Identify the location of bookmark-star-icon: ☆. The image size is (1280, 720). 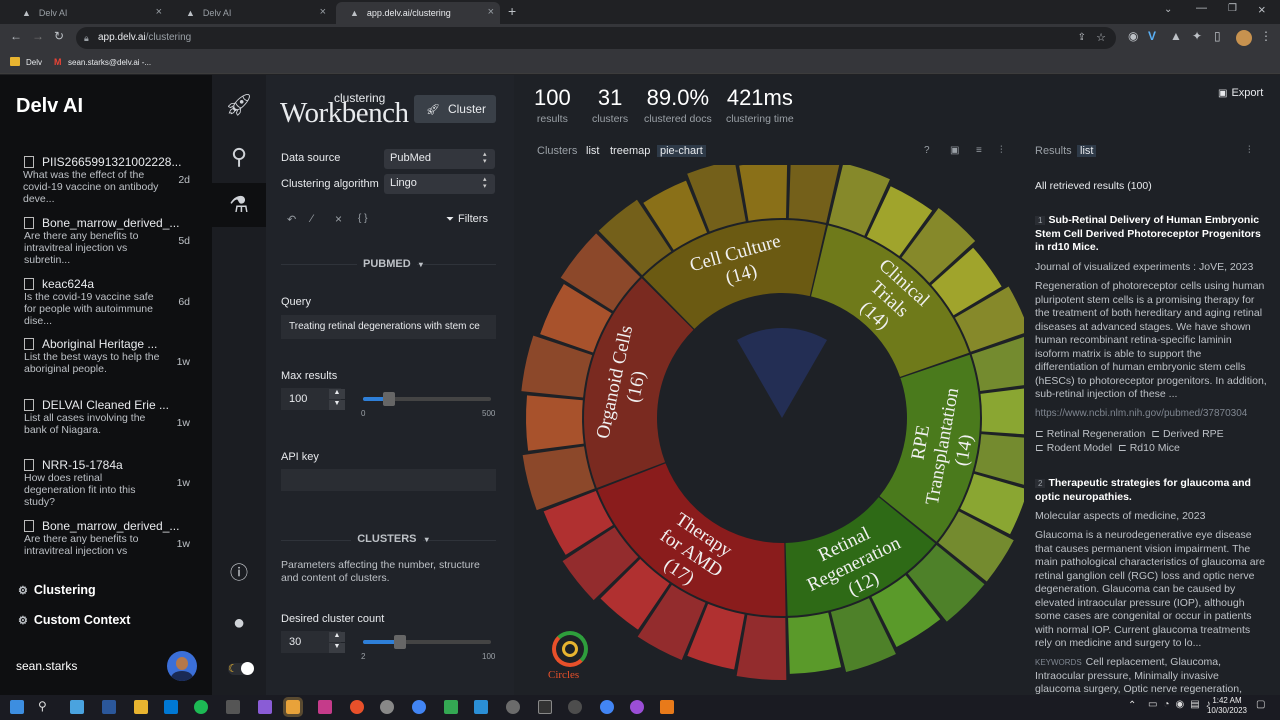
(1101, 38).